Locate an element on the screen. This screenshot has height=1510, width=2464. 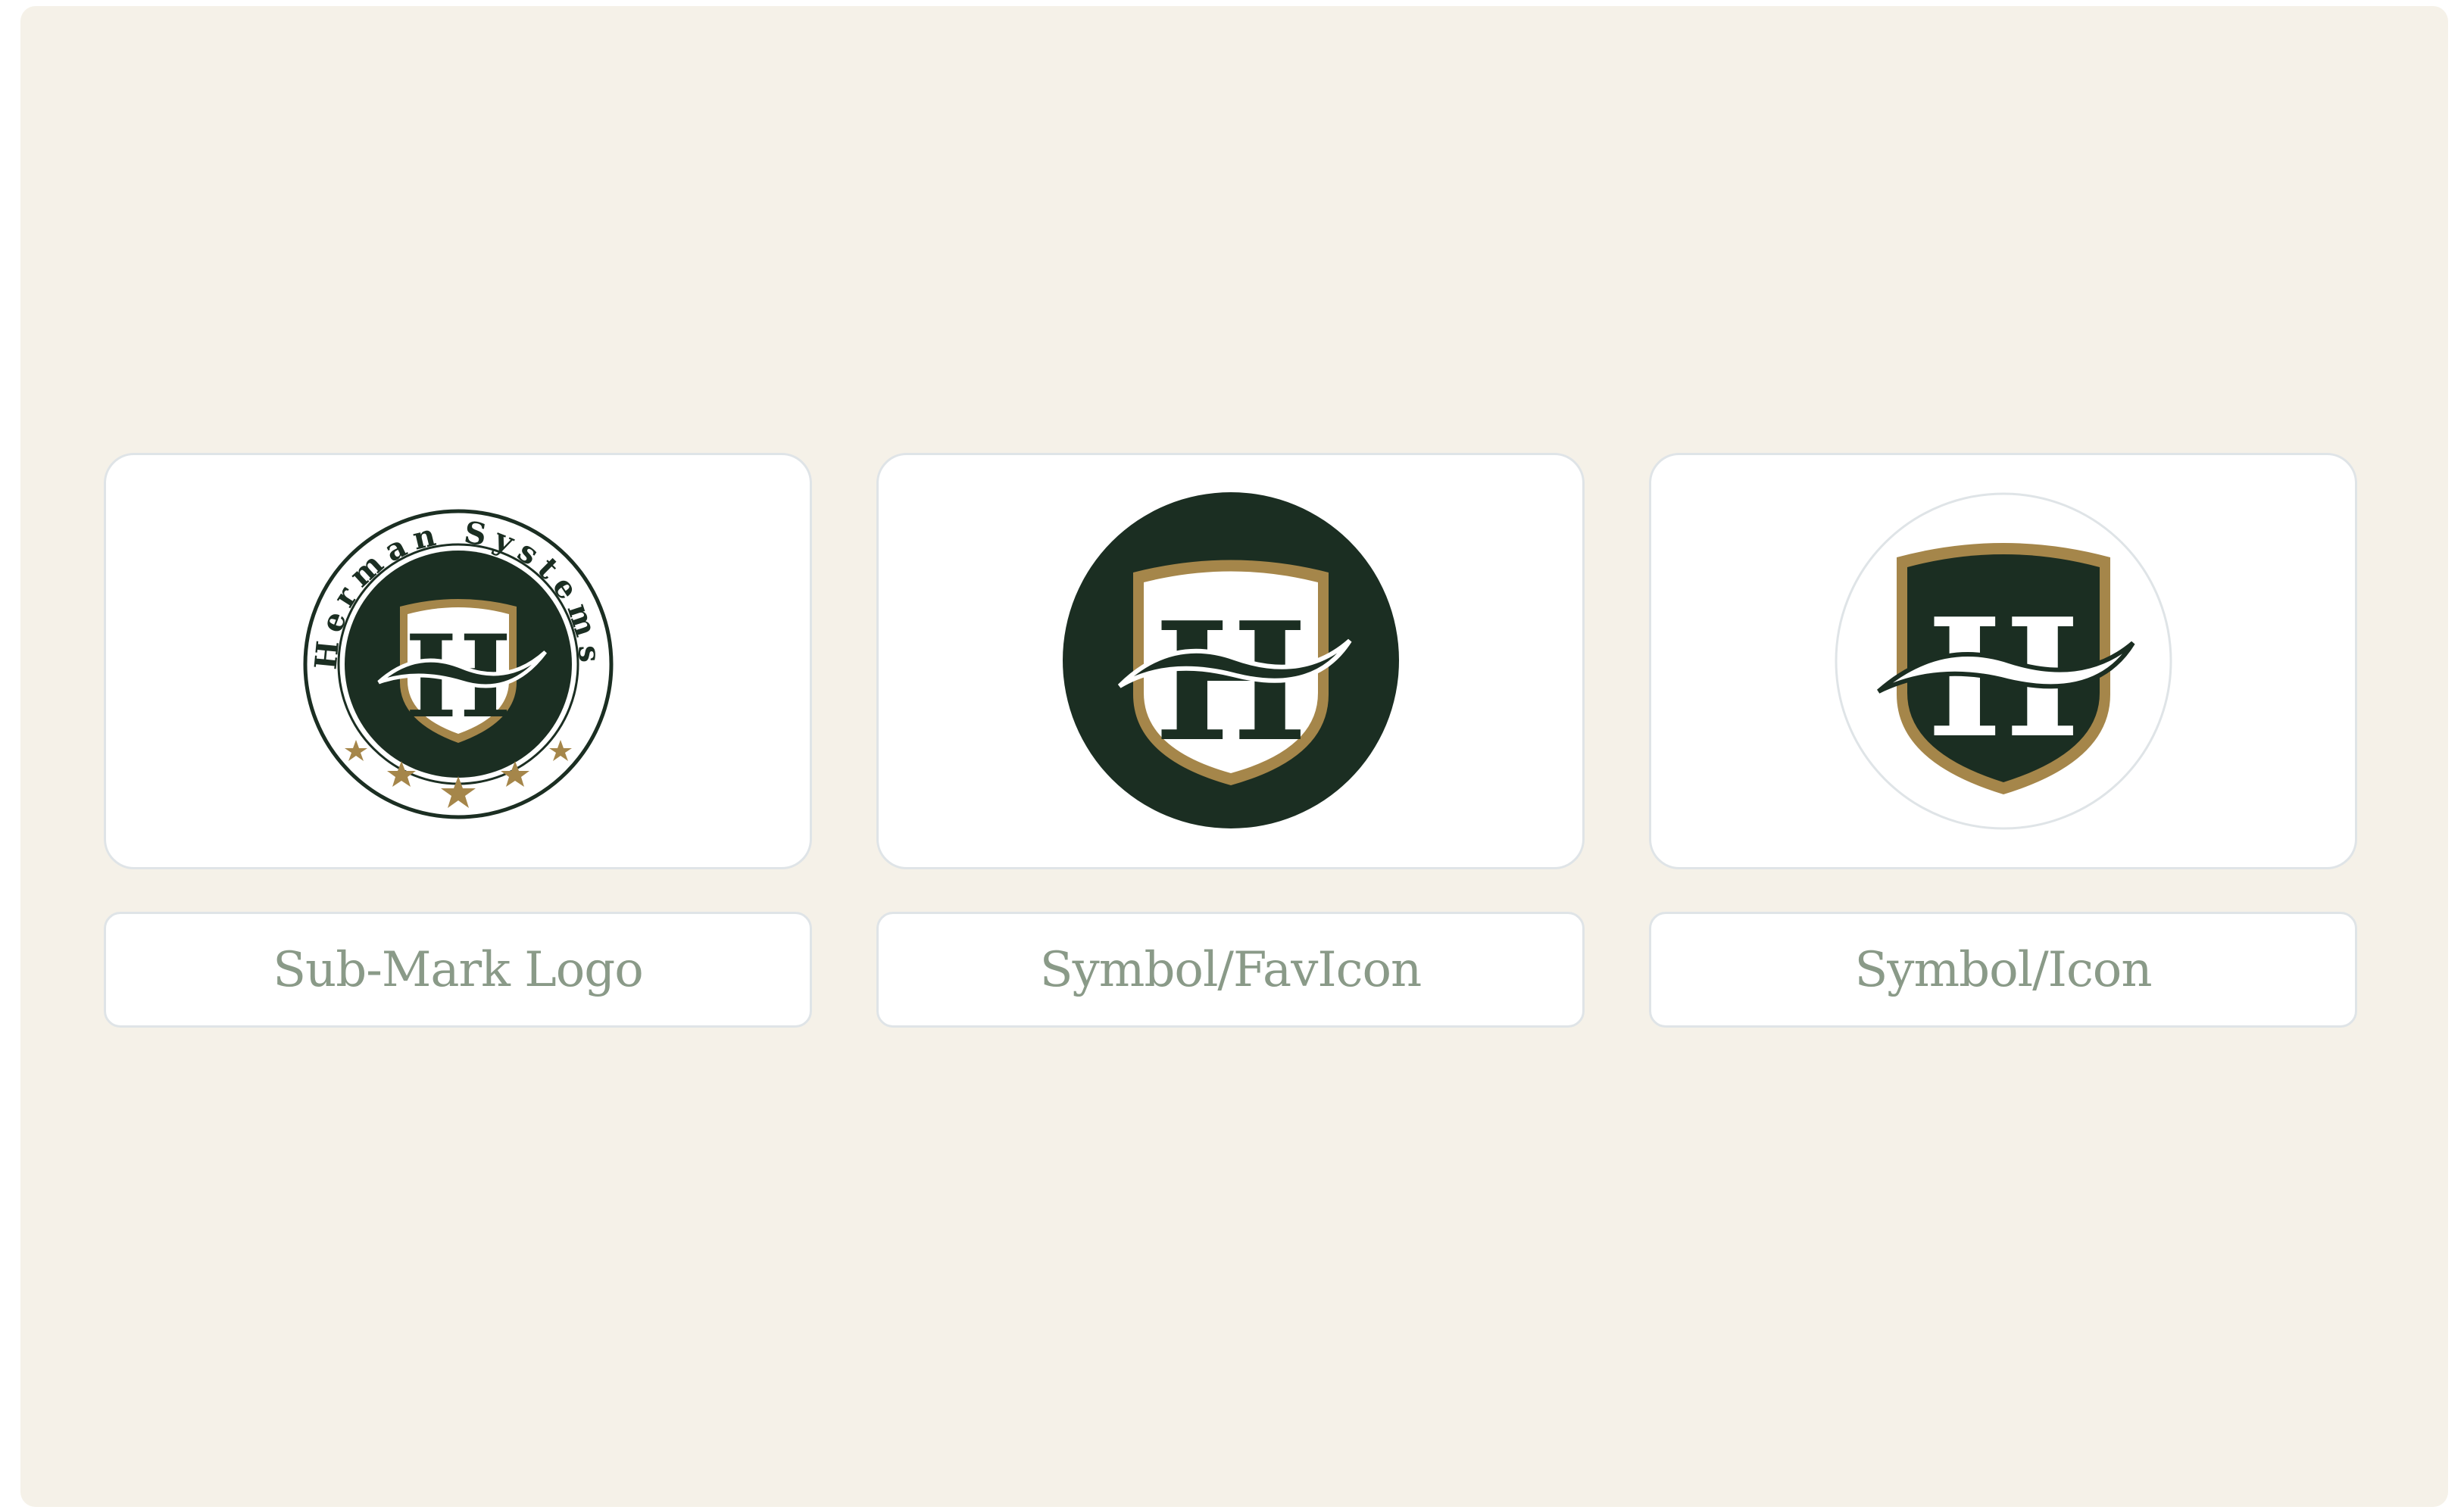
sub-mark-logo-label: Sub-Mark Logo is located at coordinates (458, 970).